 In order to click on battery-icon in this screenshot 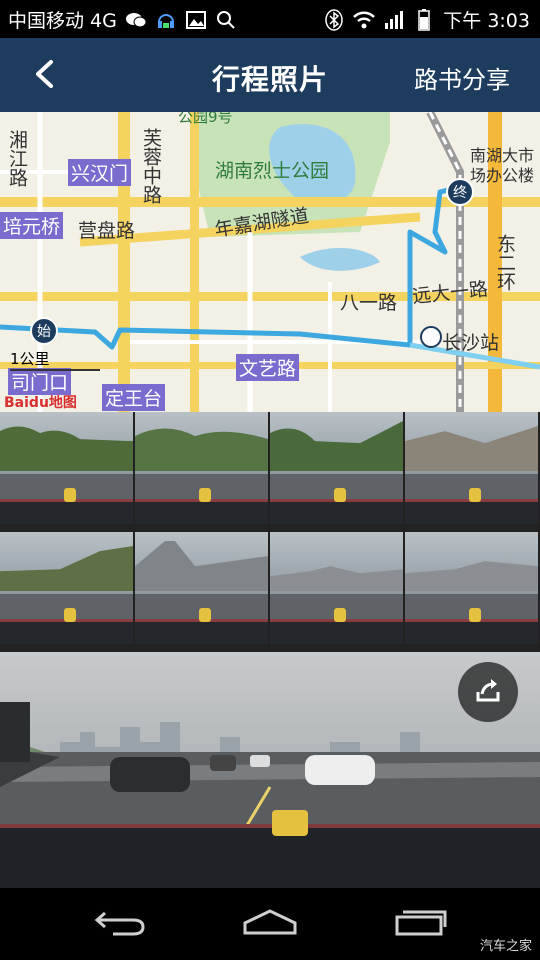, I will do `click(424, 19)`.